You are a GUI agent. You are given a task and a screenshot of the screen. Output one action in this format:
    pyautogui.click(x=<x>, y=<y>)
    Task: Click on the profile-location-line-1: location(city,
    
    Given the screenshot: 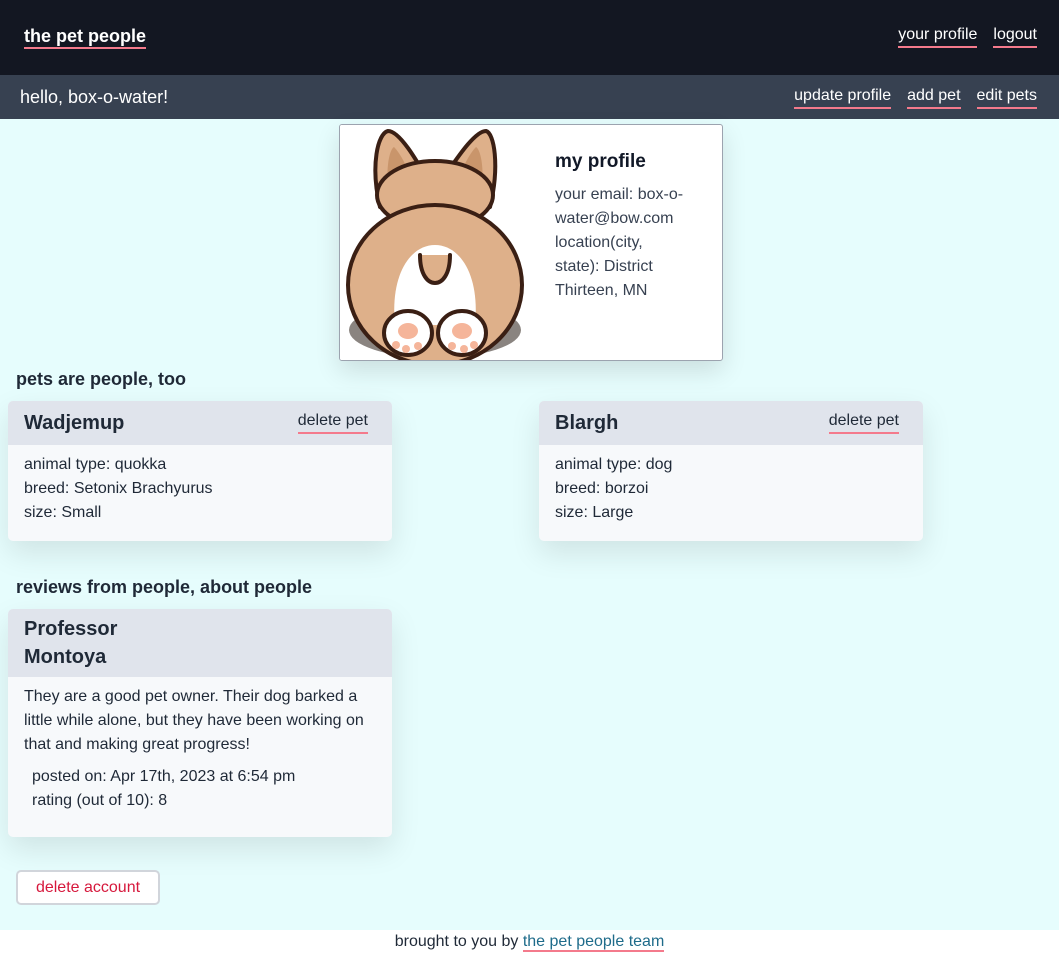 What is the action you would take?
    pyautogui.click(x=599, y=242)
    